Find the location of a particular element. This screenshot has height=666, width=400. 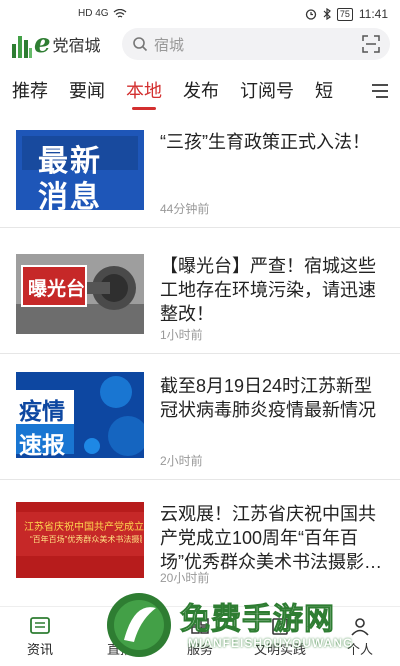

search-bar: 宿城 is located at coordinates (256, 44).